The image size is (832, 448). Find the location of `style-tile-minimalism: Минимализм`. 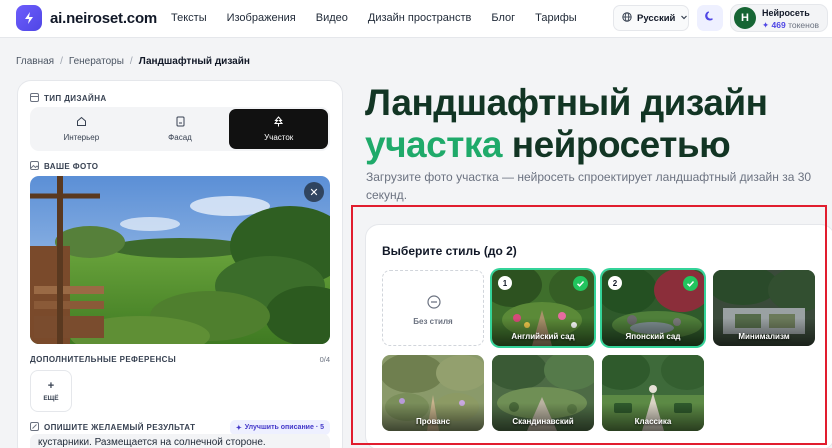

style-tile-minimalism: Минимализм is located at coordinates (764, 308).